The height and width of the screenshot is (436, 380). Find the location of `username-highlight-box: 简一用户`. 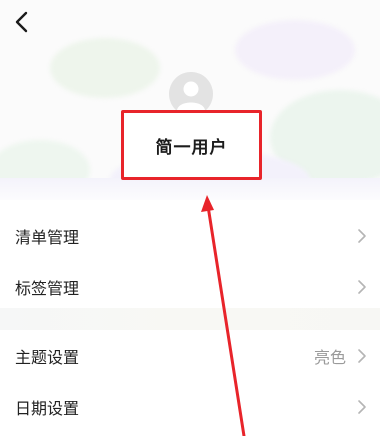

username-highlight-box: 简一用户 is located at coordinates (191, 145).